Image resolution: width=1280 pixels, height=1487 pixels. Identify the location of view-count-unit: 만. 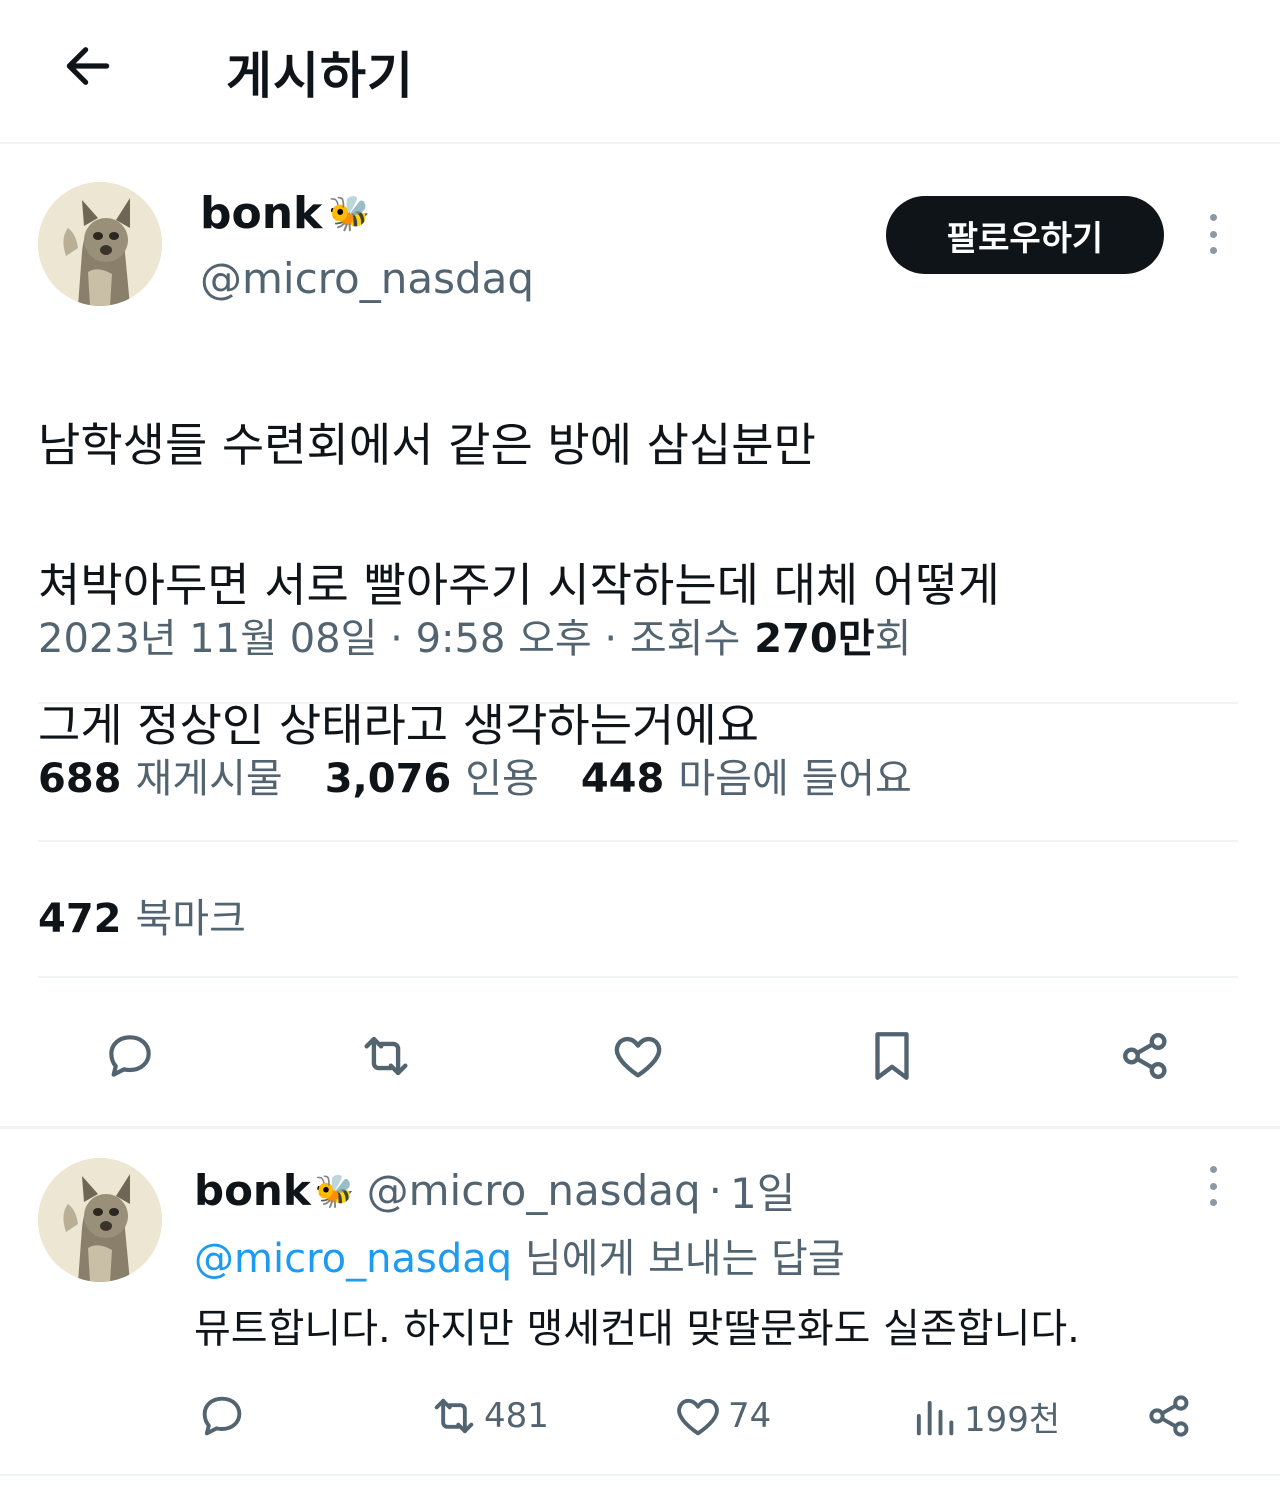
(856, 639).